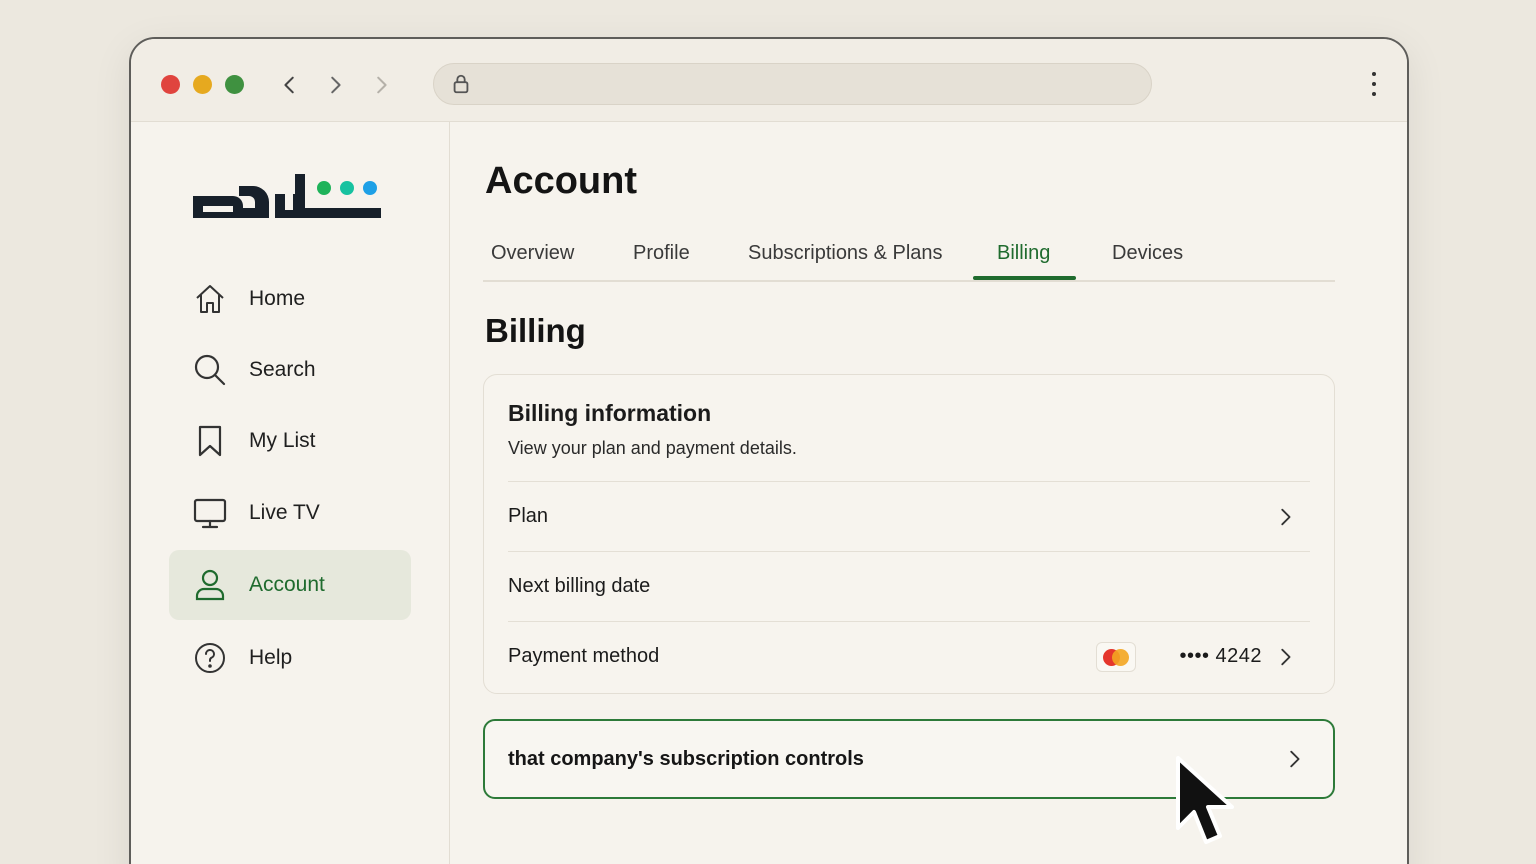 The width and height of the screenshot is (1536, 864). Describe the element at coordinates (1023, 253) in the screenshot. I see `tab-billing: Billing` at that location.